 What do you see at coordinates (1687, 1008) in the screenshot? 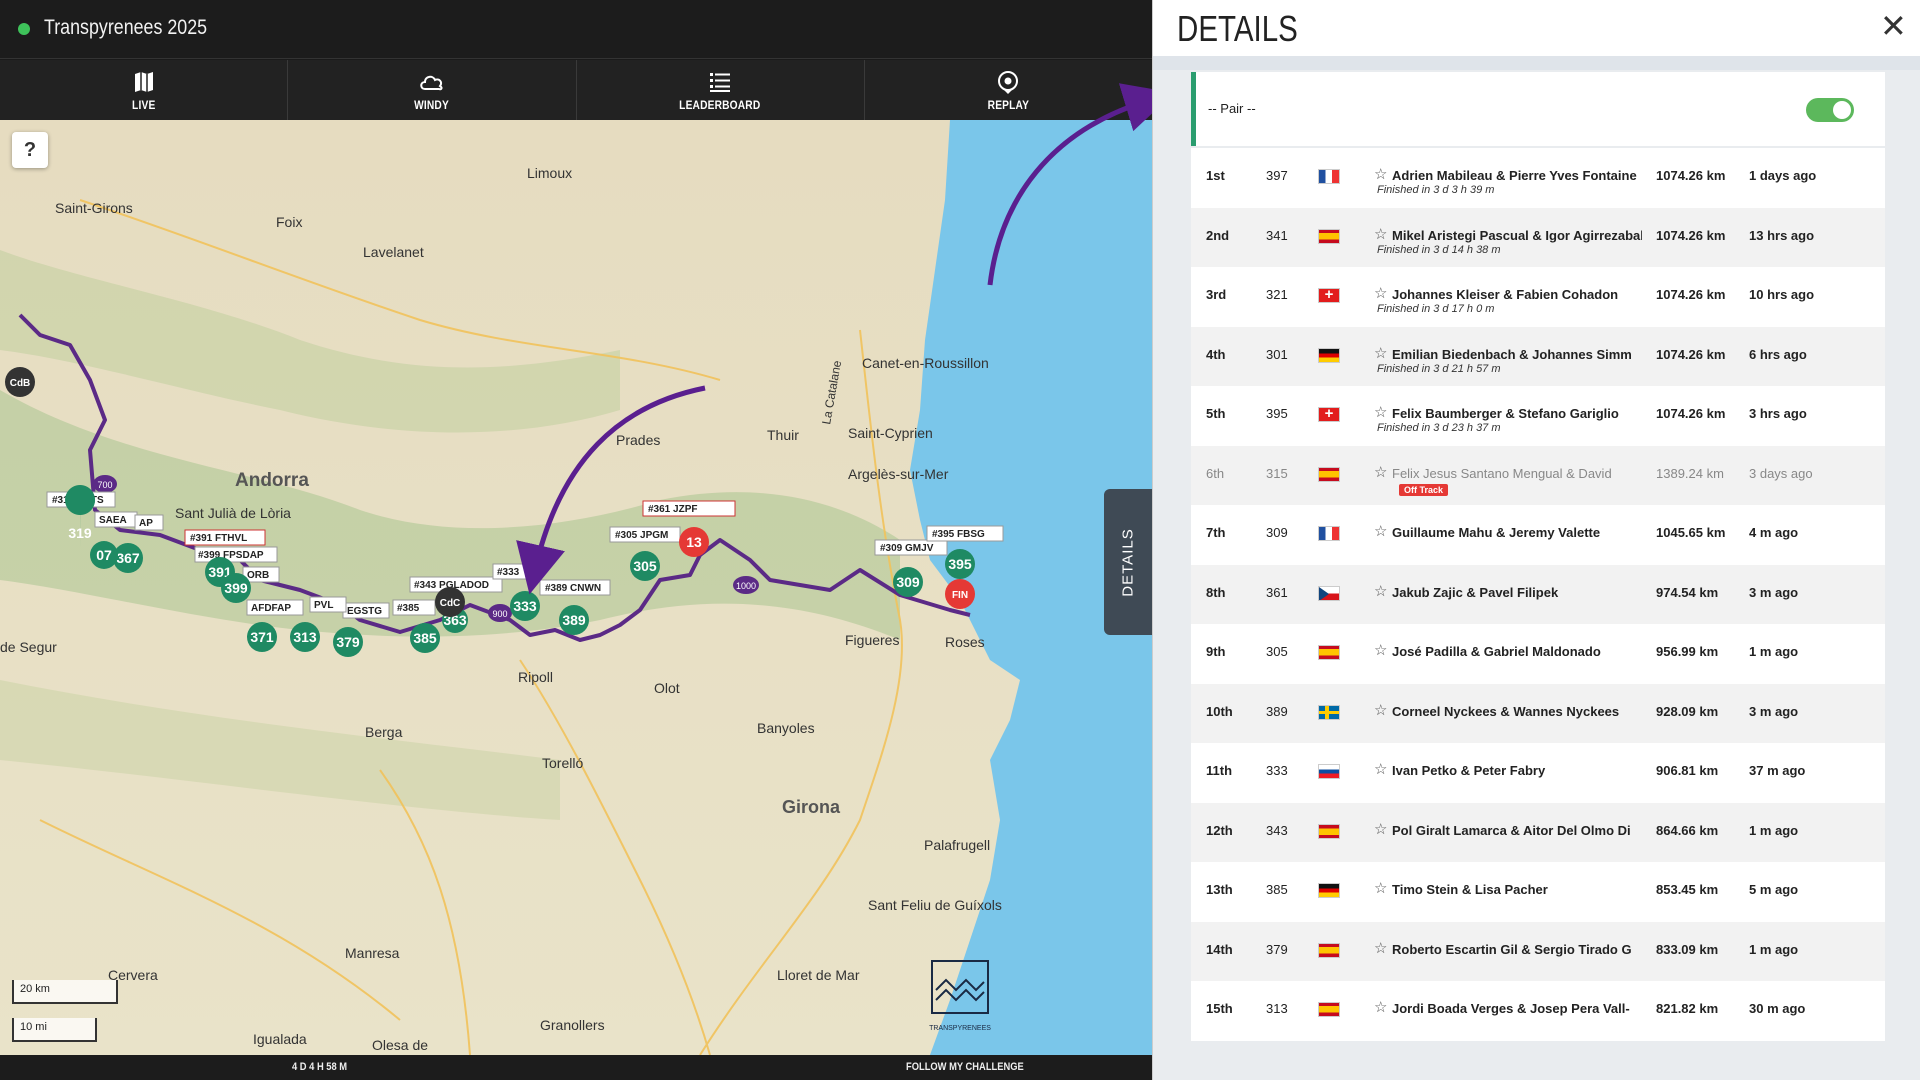
I see `distance: 821.82 km` at bounding box center [1687, 1008].